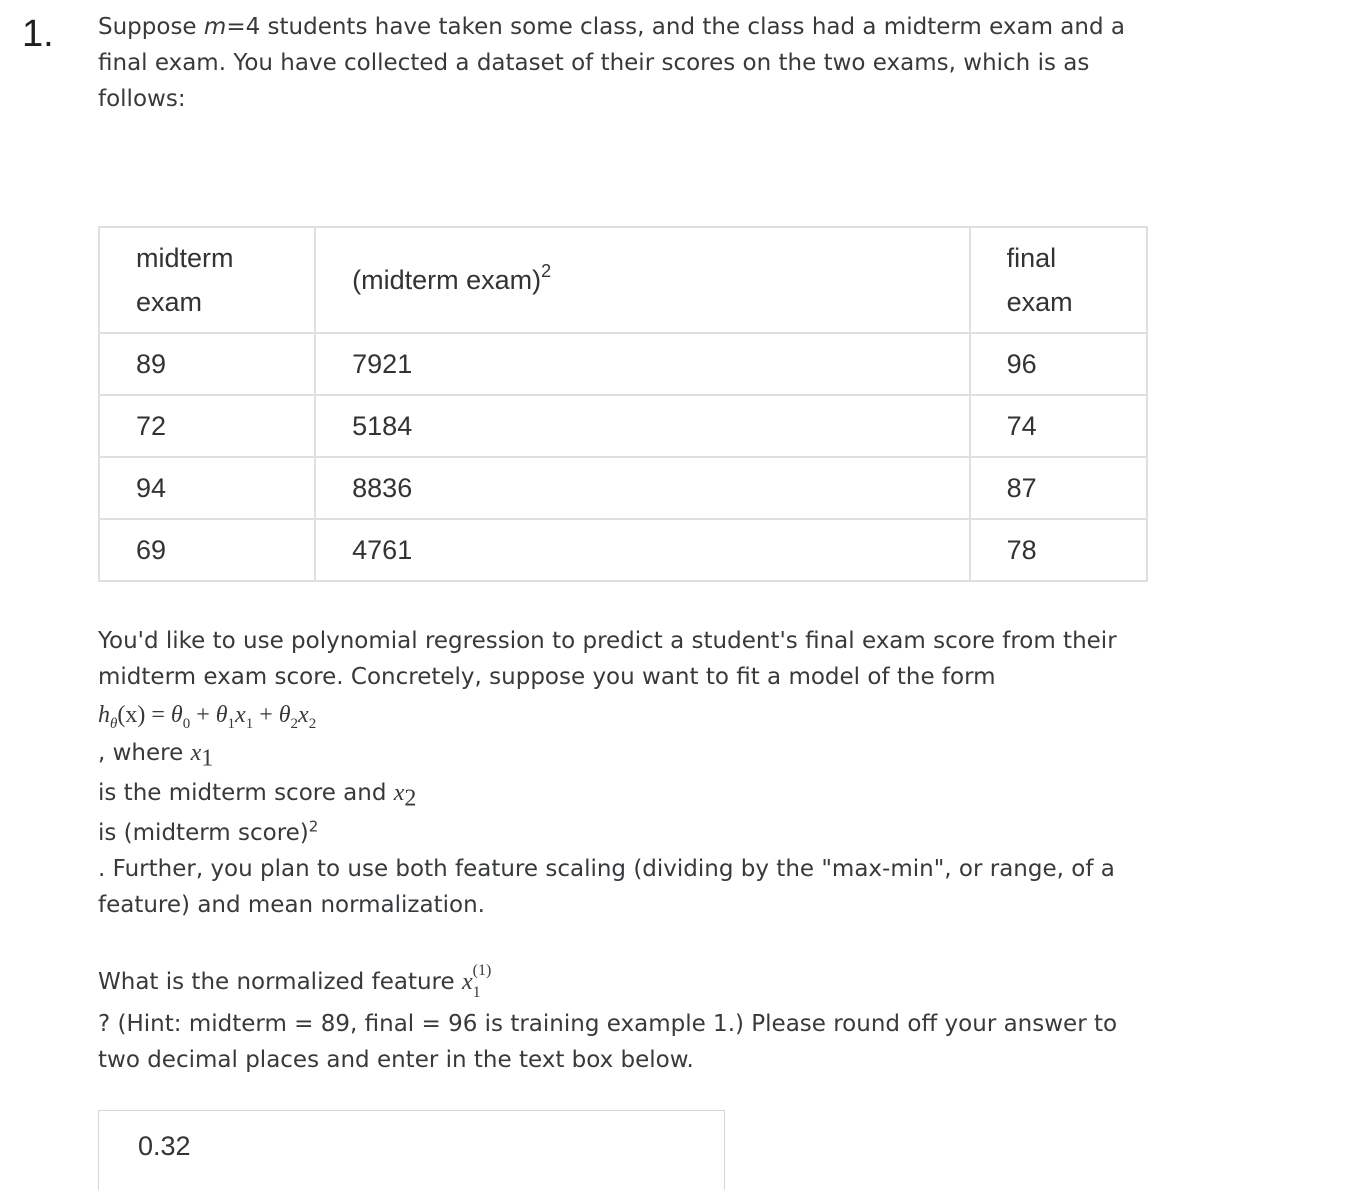 Image resolution: width=1354 pixels, height=1190 pixels. Describe the element at coordinates (38, 34) in the screenshot. I see `question-number: 1.` at that location.